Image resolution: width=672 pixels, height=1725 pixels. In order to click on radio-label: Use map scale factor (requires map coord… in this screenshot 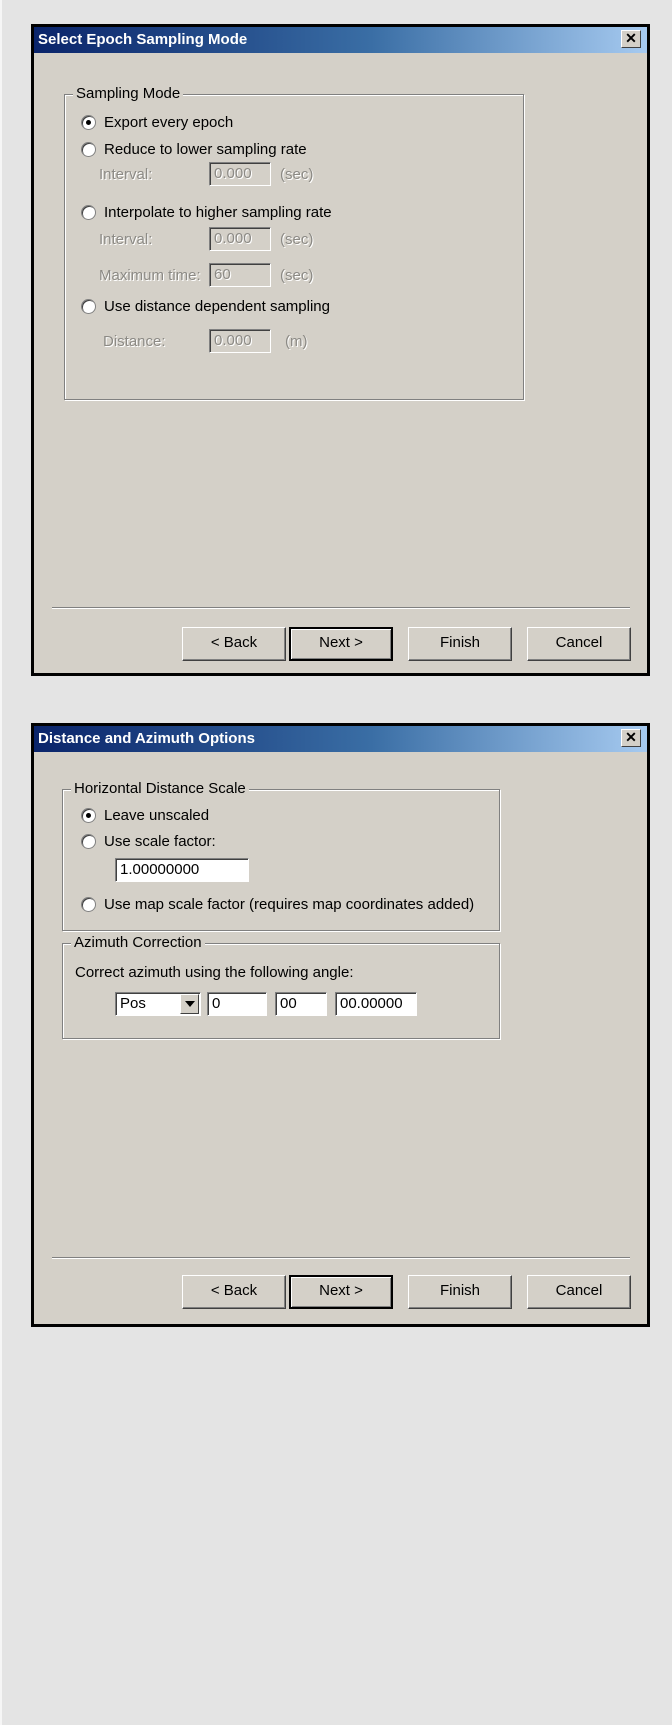, I will do `click(289, 904)`.